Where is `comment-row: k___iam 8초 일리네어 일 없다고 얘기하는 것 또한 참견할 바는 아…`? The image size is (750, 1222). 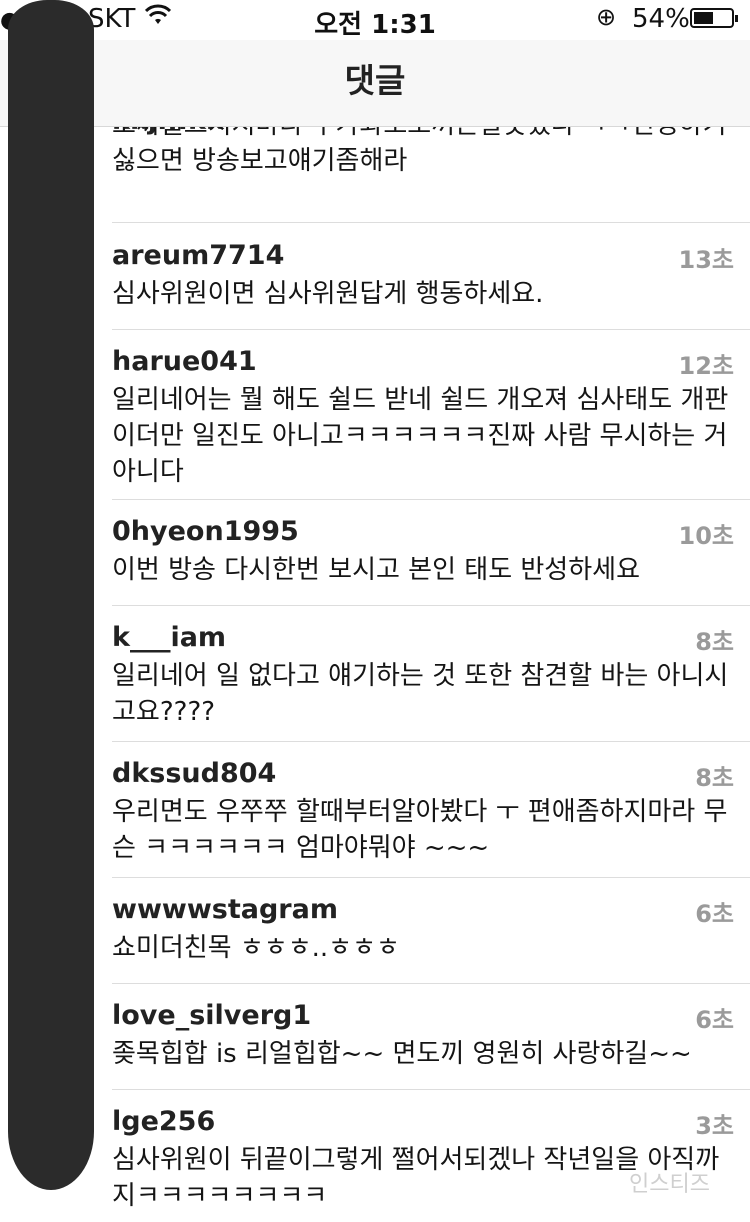
comment-row: k___iam 8초 일리네어 일 없다고 얘기하는 것 또한 참견할 바는 아… is located at coordinates (375, 674).